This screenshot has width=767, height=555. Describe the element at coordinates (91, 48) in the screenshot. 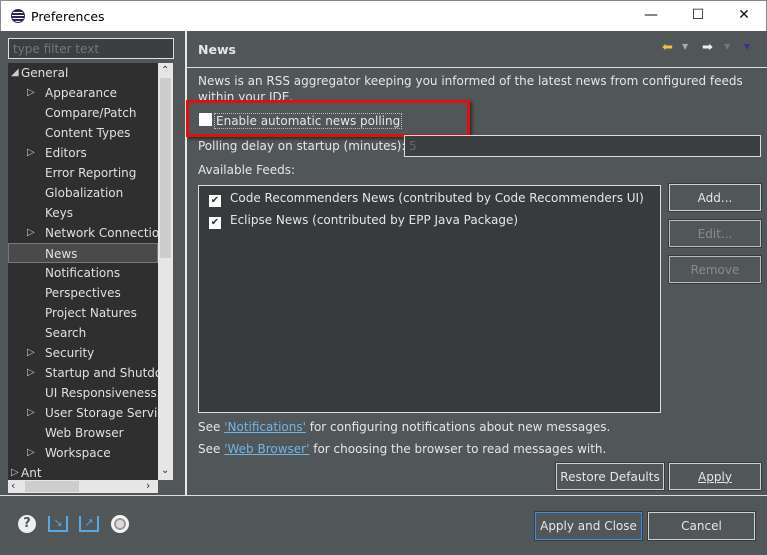

I see `filter-input` at that location.